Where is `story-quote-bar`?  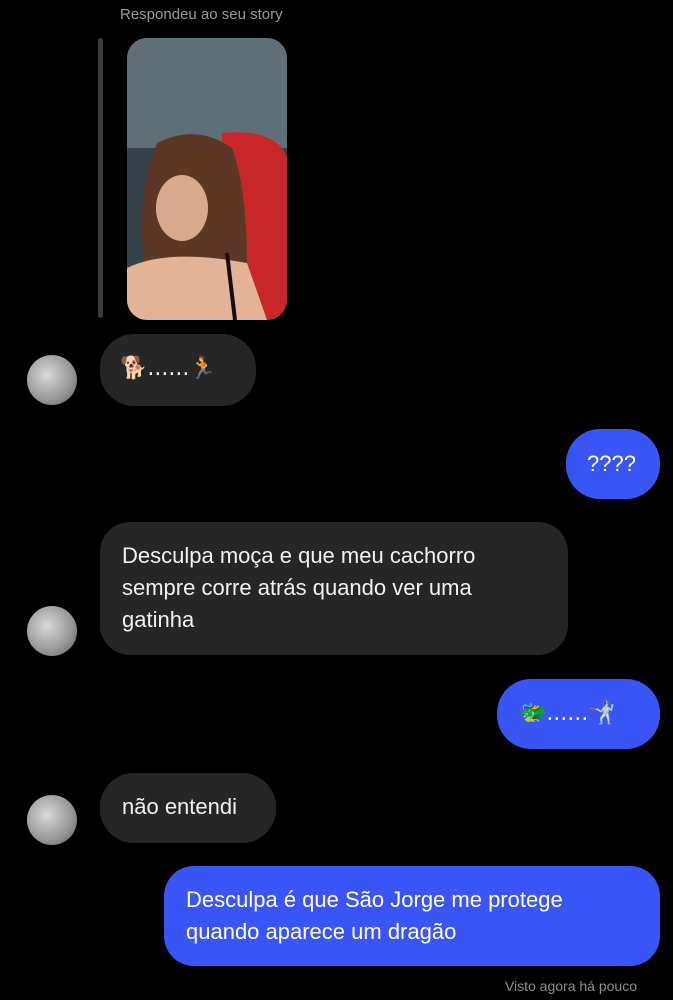
story-quote-bar is located at coordinates (100, 178).